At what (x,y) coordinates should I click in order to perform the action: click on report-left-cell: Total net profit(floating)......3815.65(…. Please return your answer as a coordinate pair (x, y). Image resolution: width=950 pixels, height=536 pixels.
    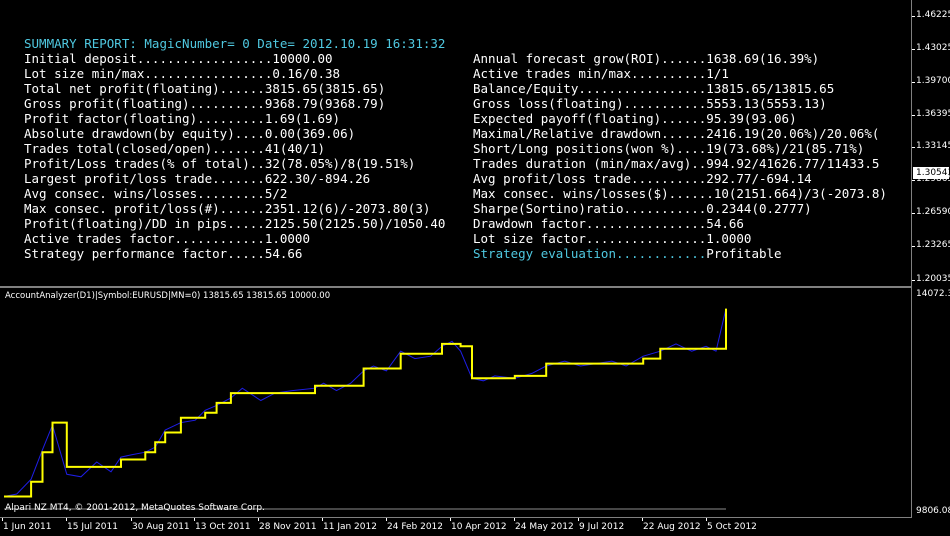
    Looking at the image, I should click on (205, 88).